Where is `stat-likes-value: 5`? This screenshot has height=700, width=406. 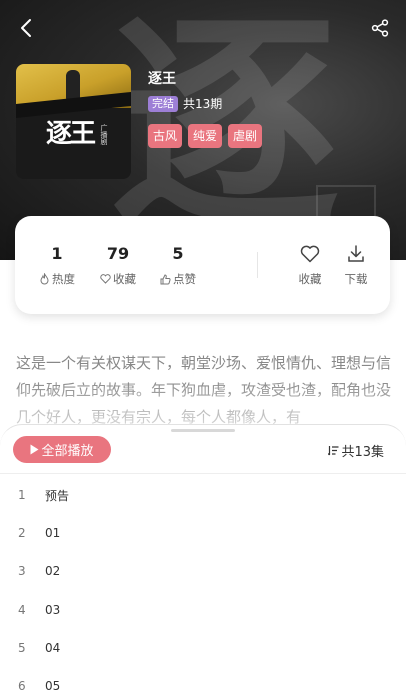 stat-likes-value: 5 is located at coordinates (178, 253).